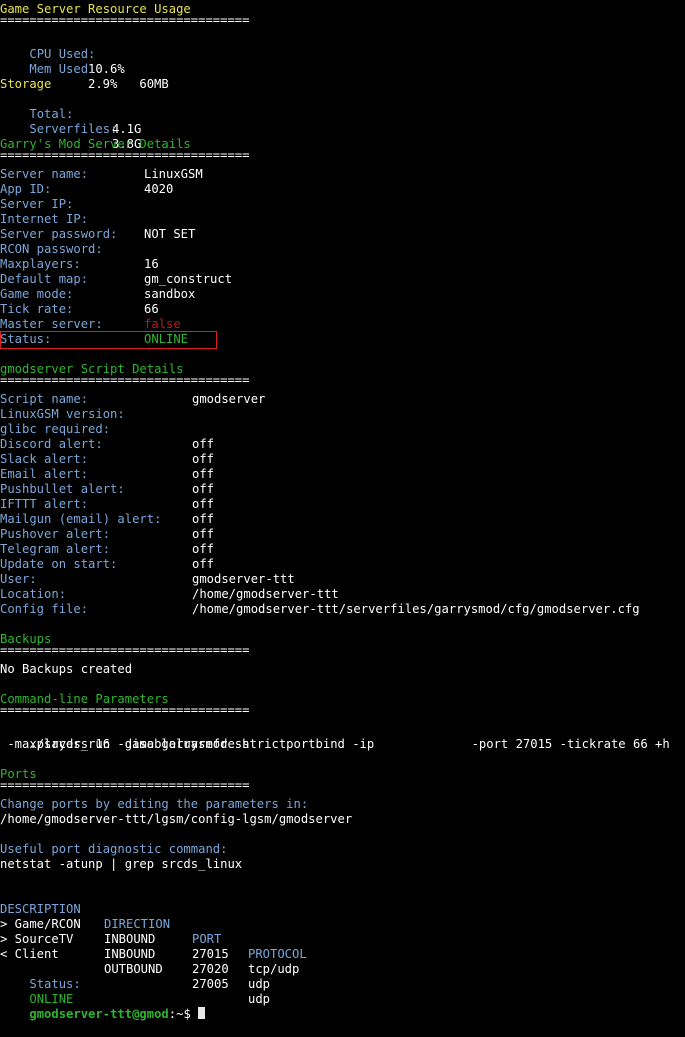 The width and height of the screenshot is (685, 1037). Describe the element at coordinates (103, 1006) in the screenshot. I see `shell-prompt: gmodserver-ttt@gmod:~$` at that location.